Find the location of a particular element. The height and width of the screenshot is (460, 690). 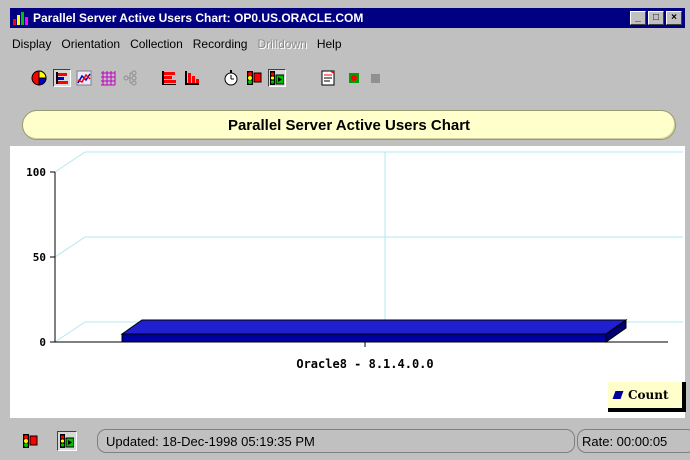

record-icon is located at coordinates (354, 78).